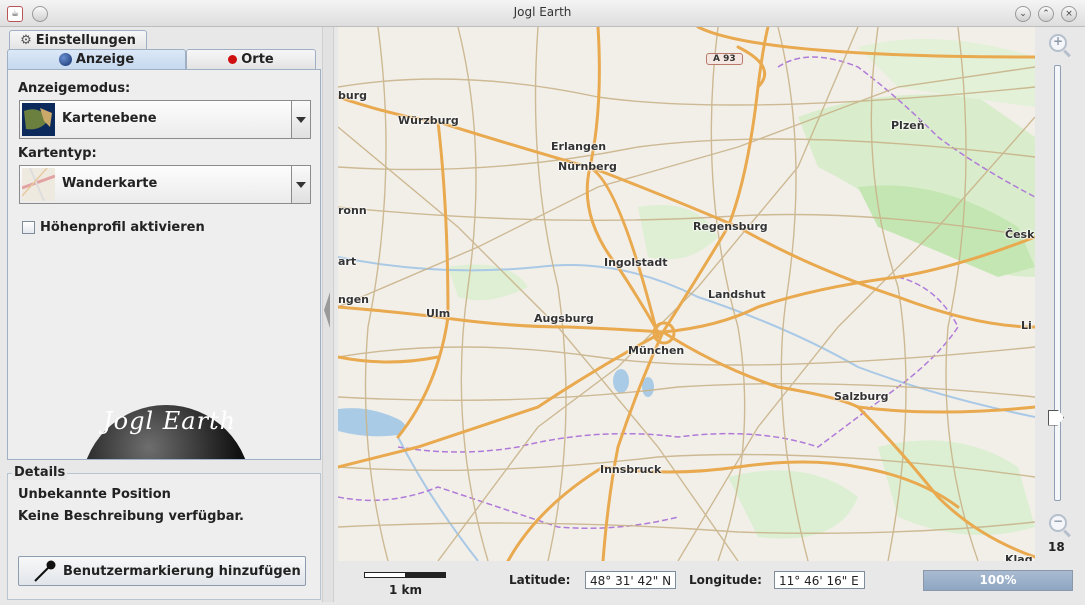 This screenshot has width=1085, height=605. What do you see at coordinates (165, 119) in the screenshot?
I see `display-mode-select: Kartenebene` at bounding box center [165, 119].